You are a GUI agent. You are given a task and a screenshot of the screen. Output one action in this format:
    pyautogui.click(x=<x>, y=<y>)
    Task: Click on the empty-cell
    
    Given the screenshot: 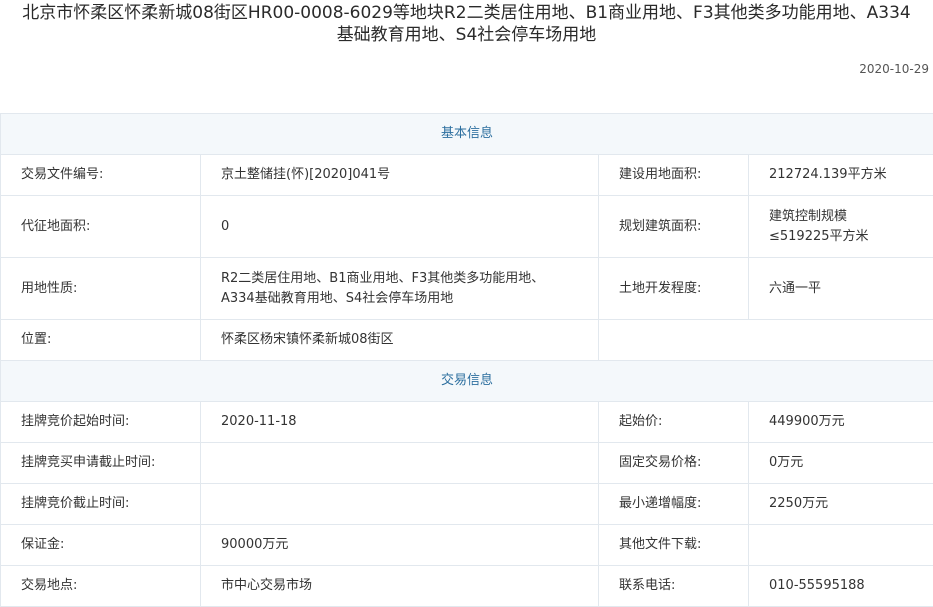 What is the action you would take?
    pyautogui.click(x=766, y=340)
    